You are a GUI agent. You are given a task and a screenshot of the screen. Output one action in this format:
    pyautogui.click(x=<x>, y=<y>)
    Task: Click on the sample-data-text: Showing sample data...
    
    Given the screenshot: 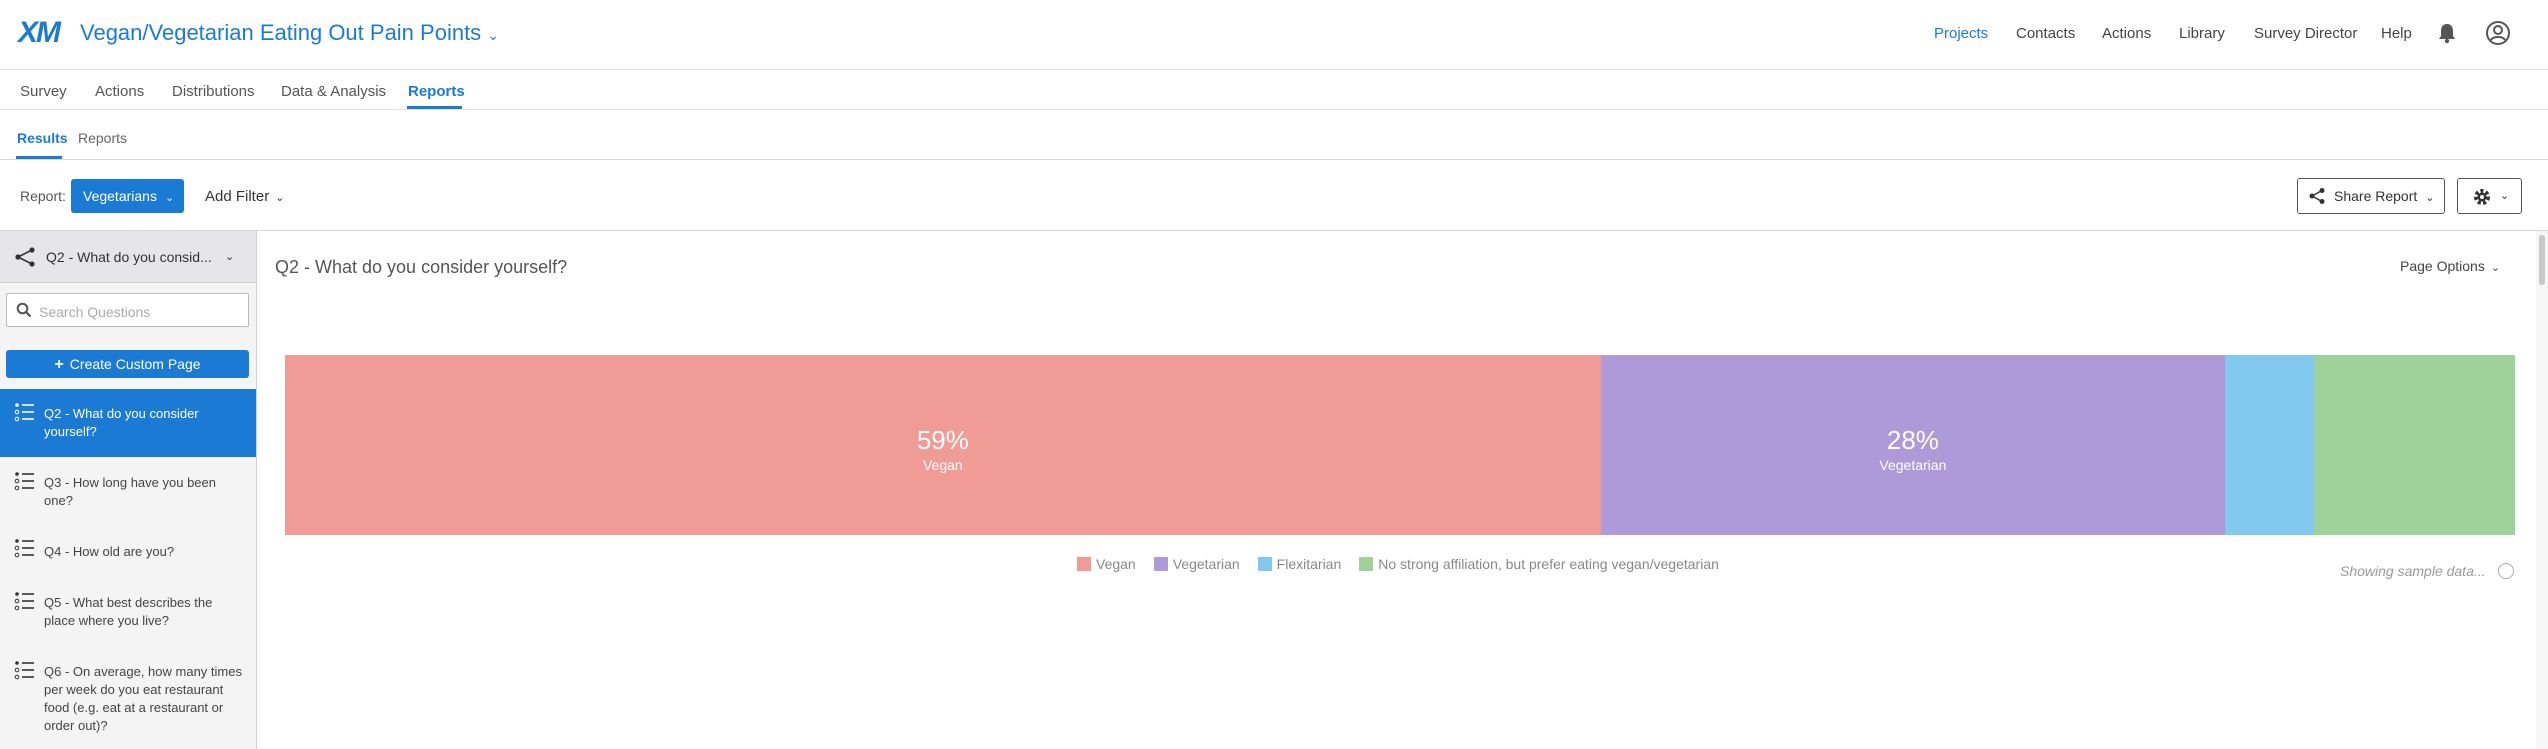 What is the action you would take?
    pyautogui.click(x=2413, y=571)
    